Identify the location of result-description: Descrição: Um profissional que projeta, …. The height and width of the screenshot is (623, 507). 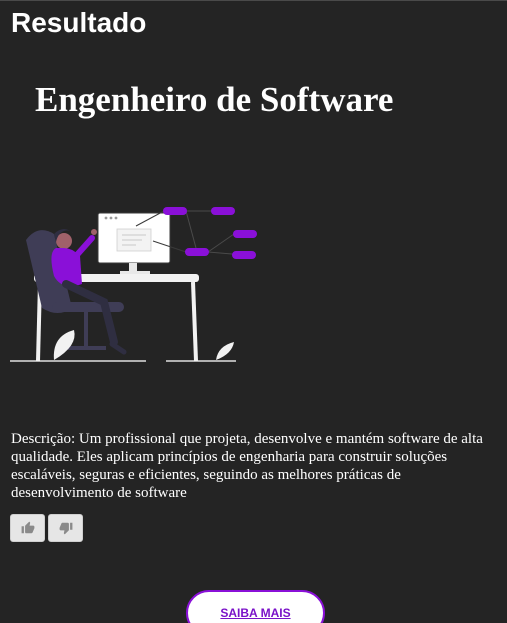
(247, 466).